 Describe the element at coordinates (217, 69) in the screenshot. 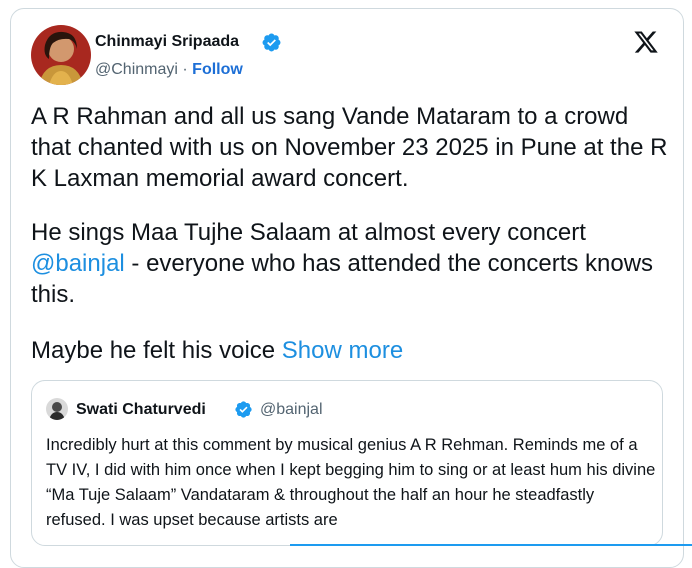

I see `follow-button: Follow` at that location.